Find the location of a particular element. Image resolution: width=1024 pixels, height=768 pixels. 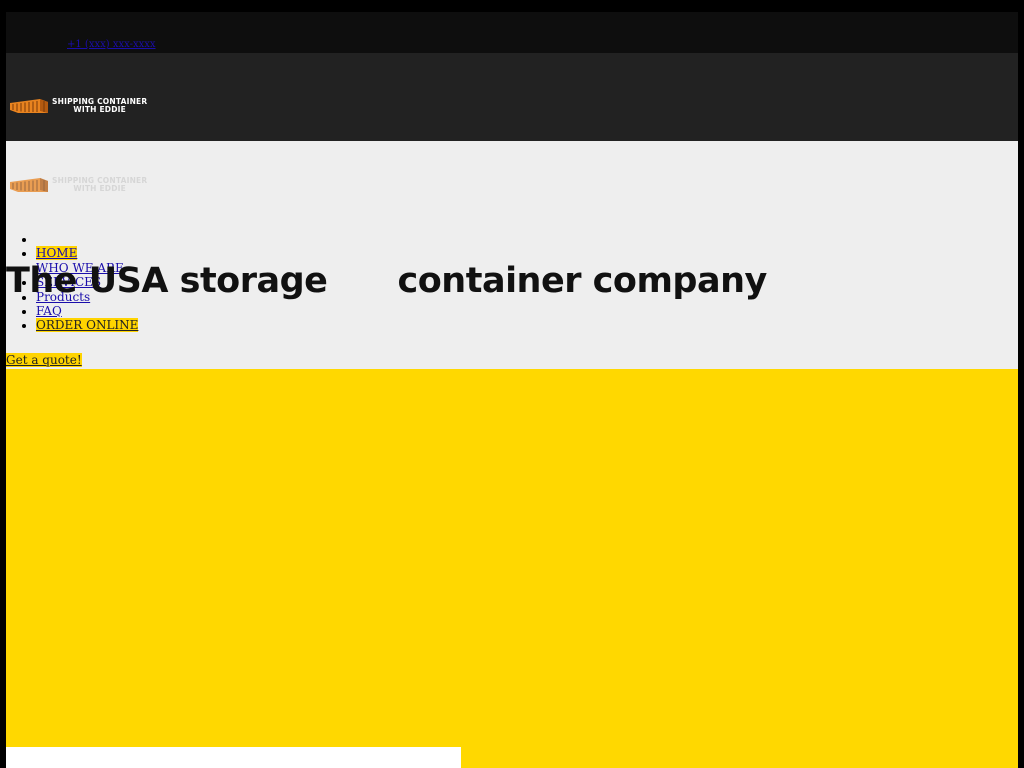

nav-item-faq: FAQ is located at coordinates (87, 311).